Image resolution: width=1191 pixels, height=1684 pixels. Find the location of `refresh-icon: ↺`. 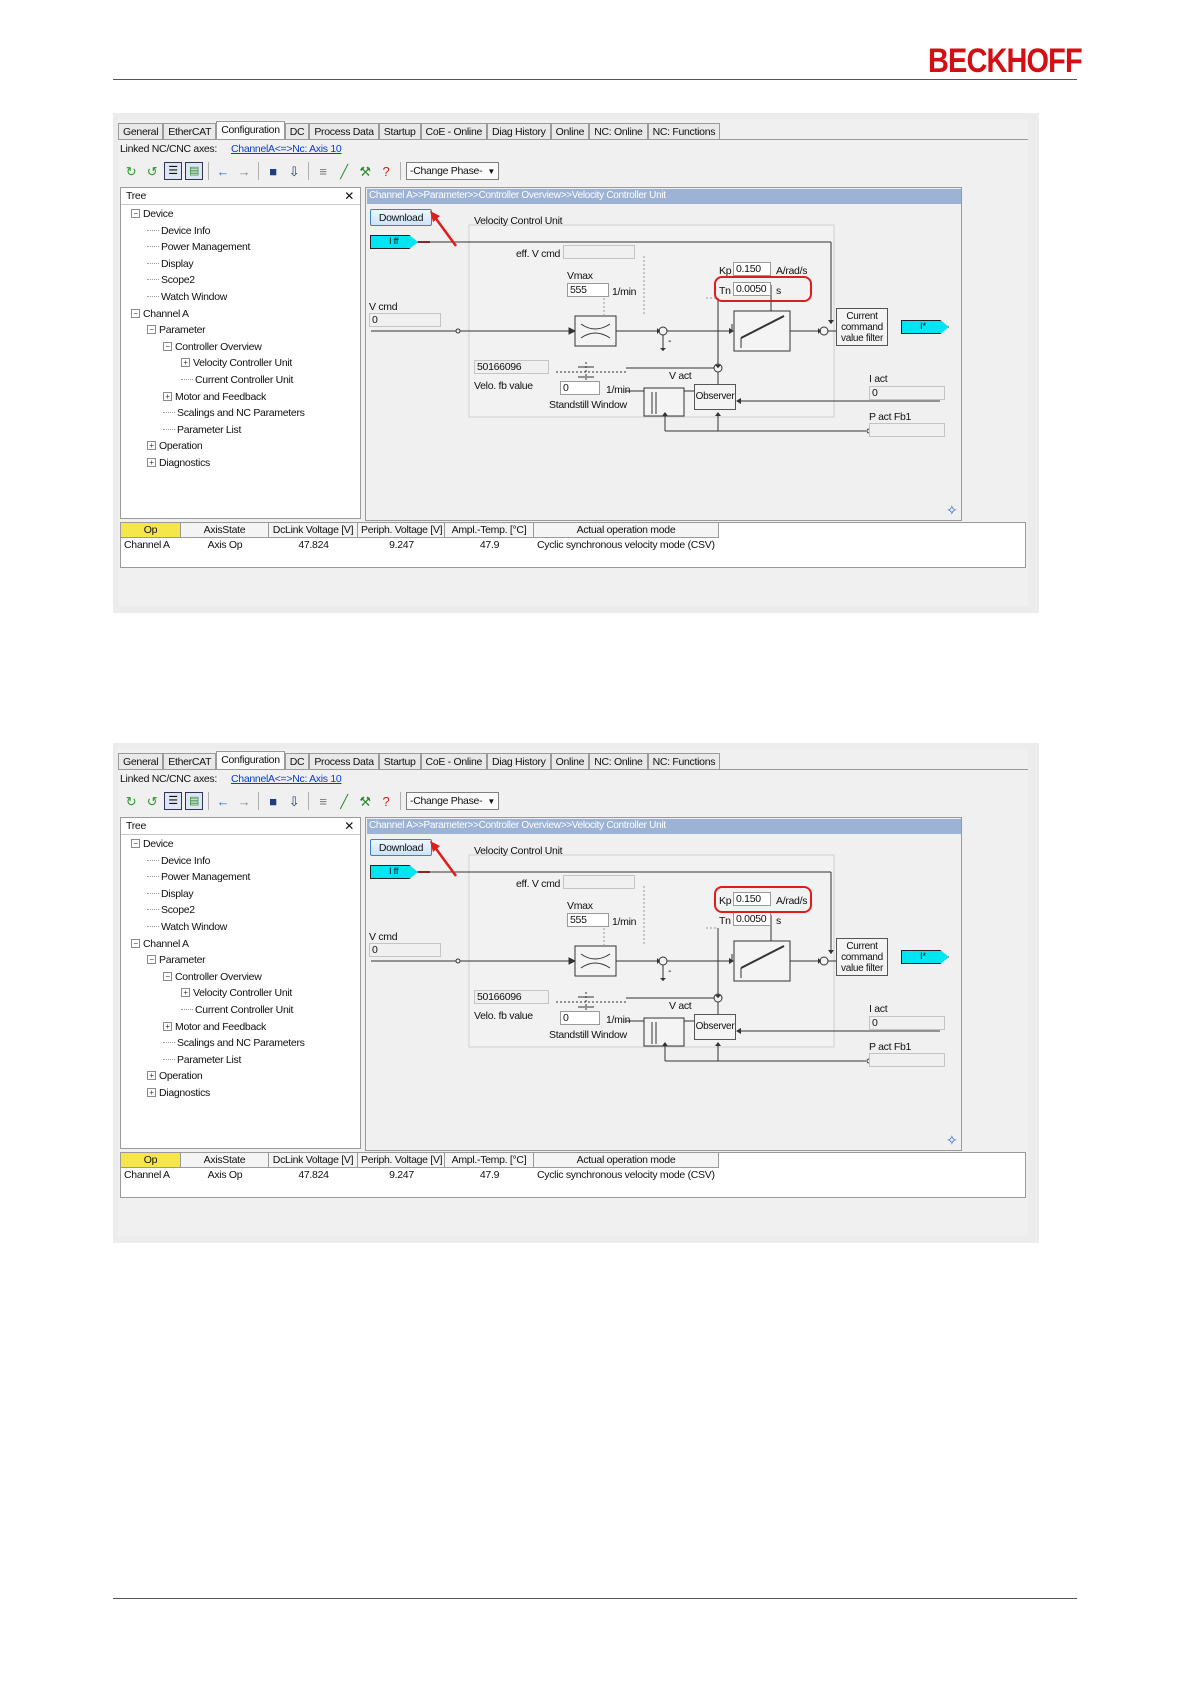

refresh-icon: ↺ is located at coordinates (152, 171).